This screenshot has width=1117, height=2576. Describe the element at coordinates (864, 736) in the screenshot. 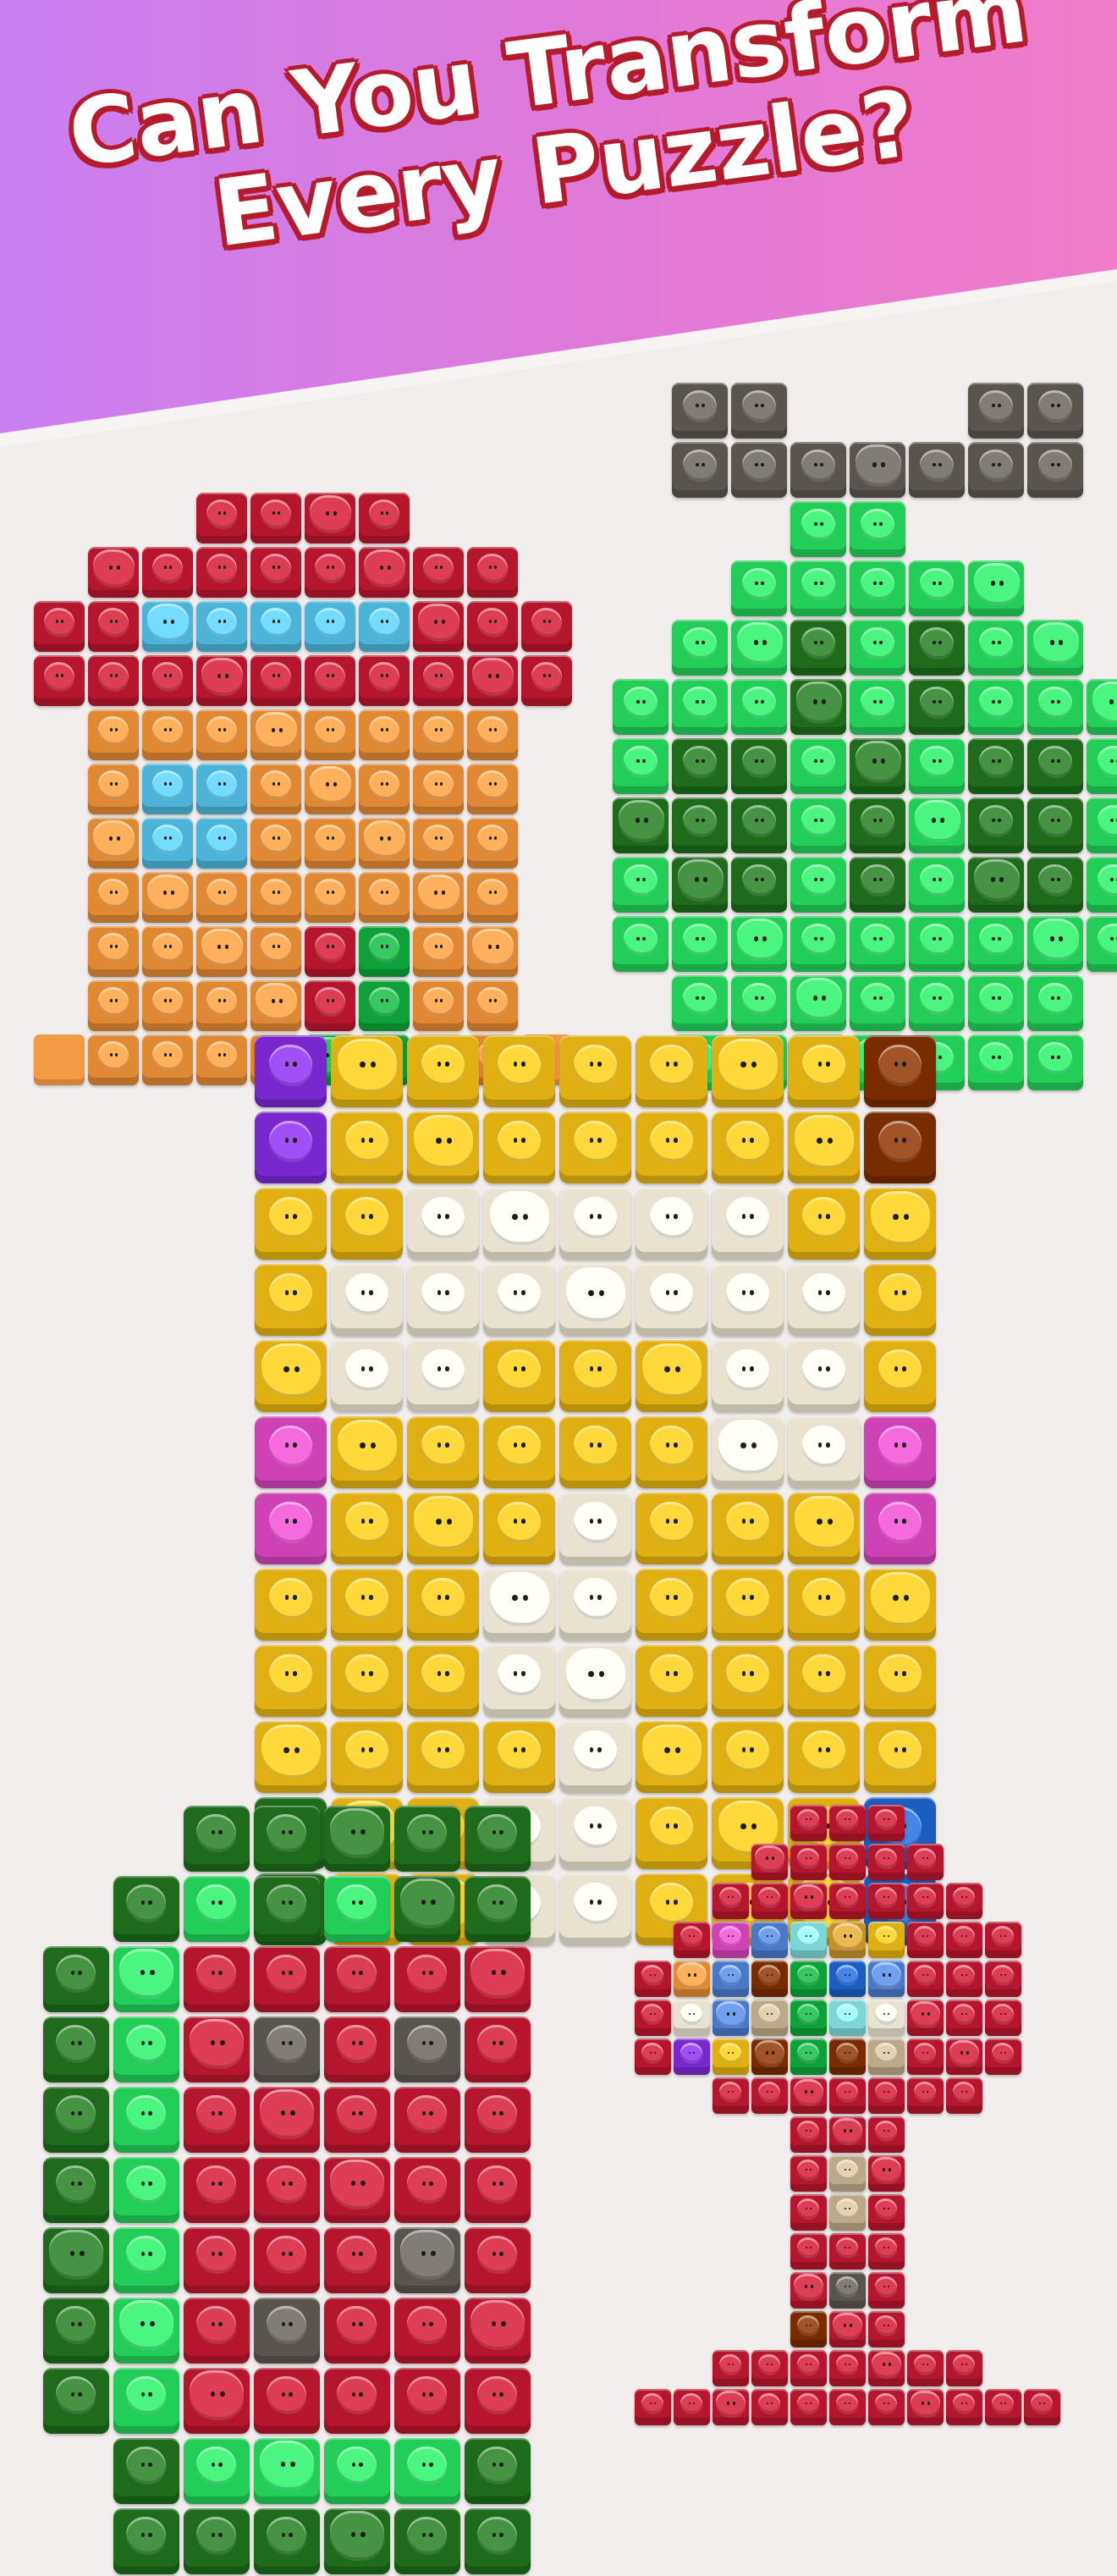

I see `apple-puzzle` at that location.